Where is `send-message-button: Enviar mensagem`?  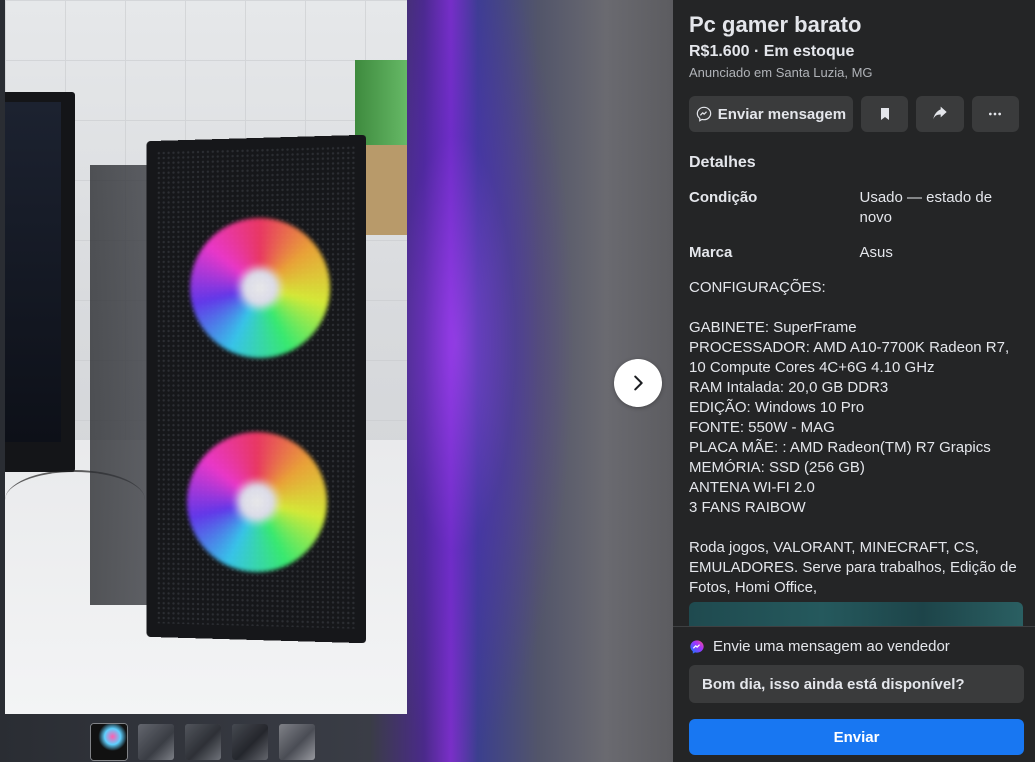 send-message-button: Enviar mensagem is located at coordinates (771, 114).